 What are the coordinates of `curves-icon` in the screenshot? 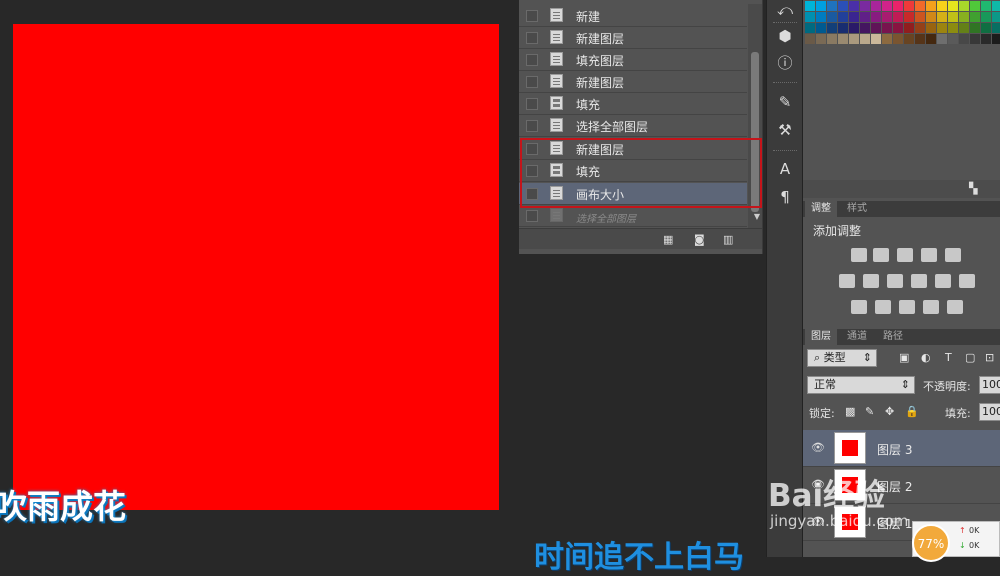 It's located at (905, 255).